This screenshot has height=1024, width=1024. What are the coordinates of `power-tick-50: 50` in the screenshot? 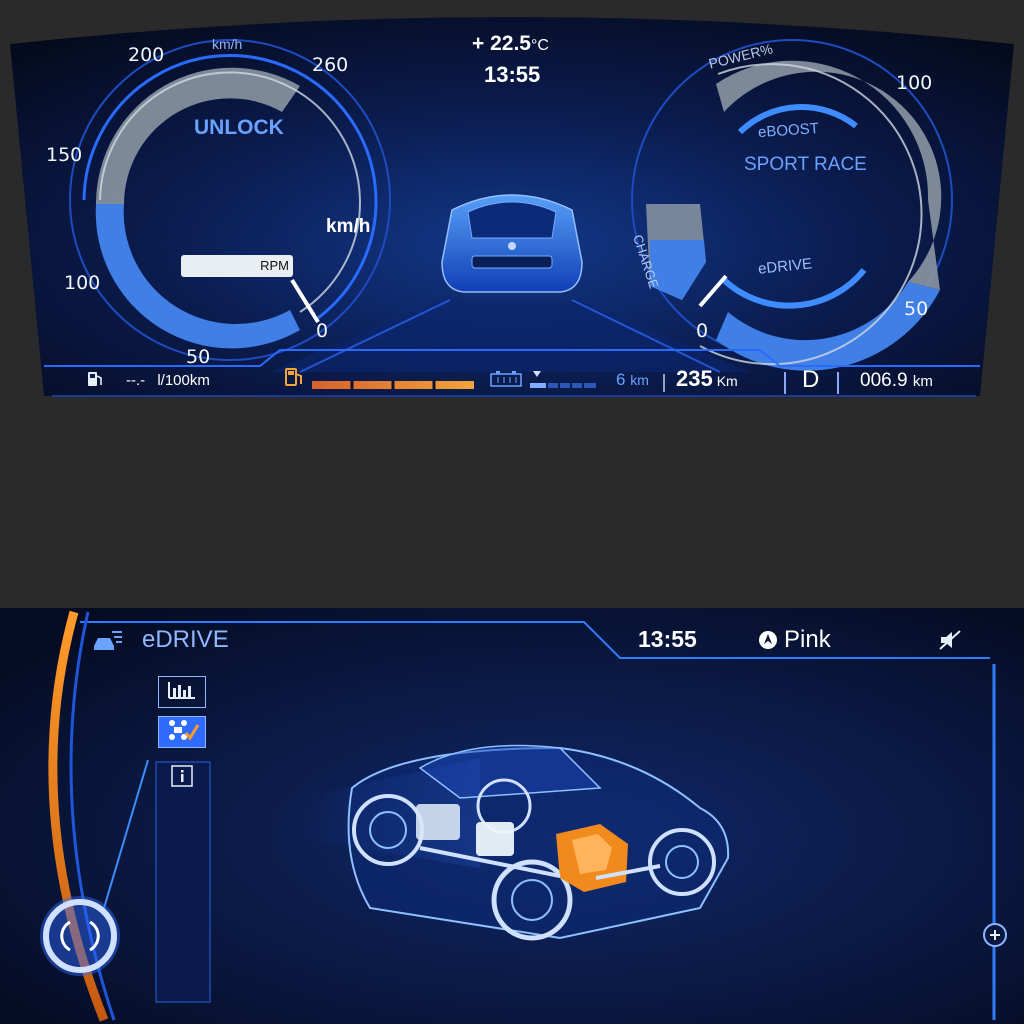 It's located at (916, 309).